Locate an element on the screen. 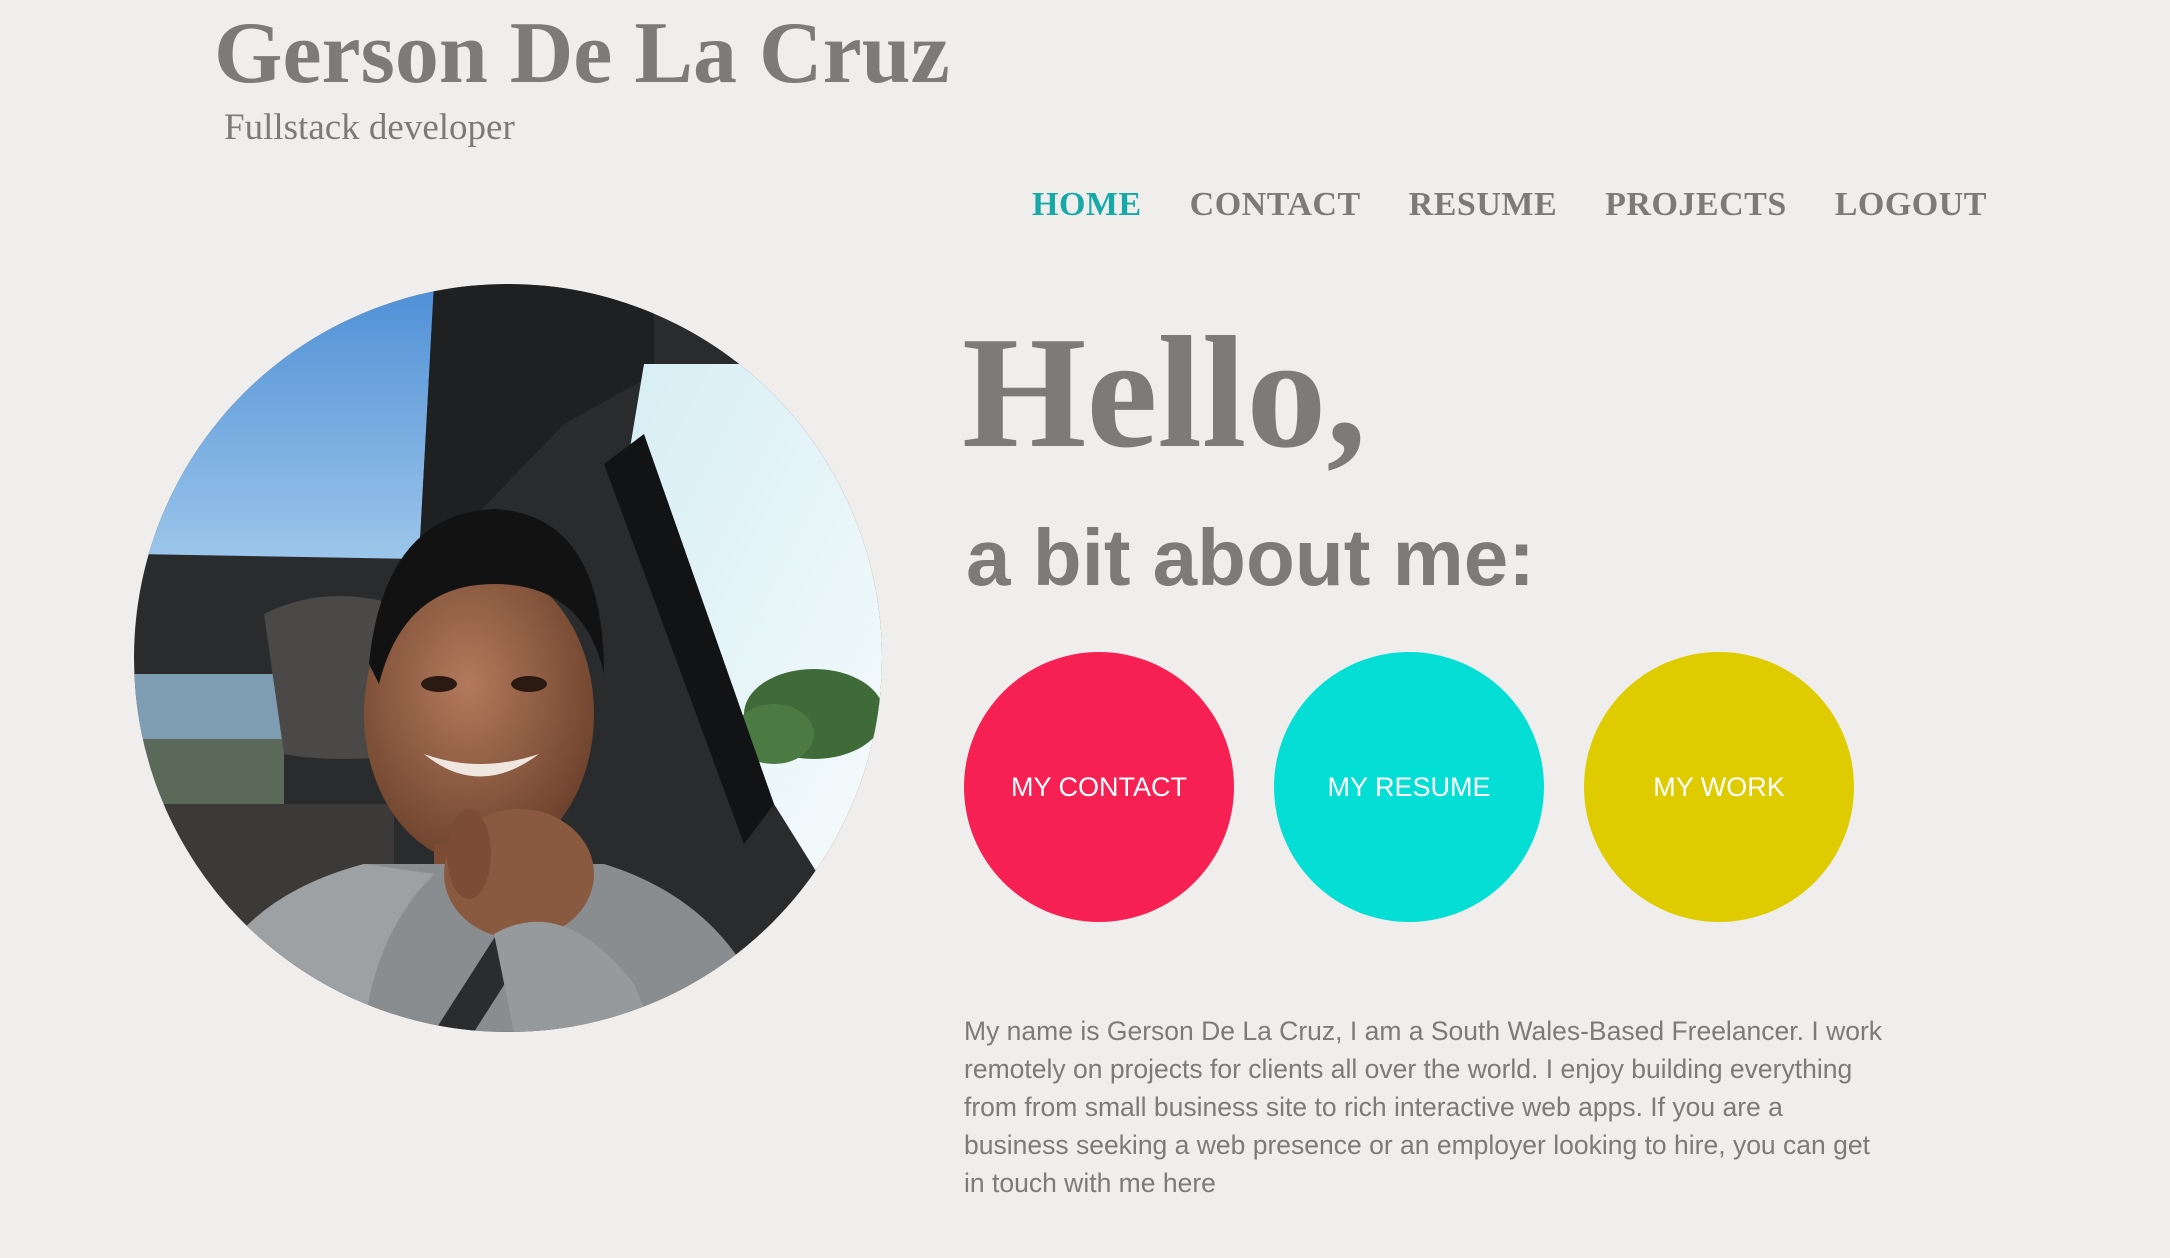  site-title: Gerson De La Cruz is located at coordinates (582, 53).